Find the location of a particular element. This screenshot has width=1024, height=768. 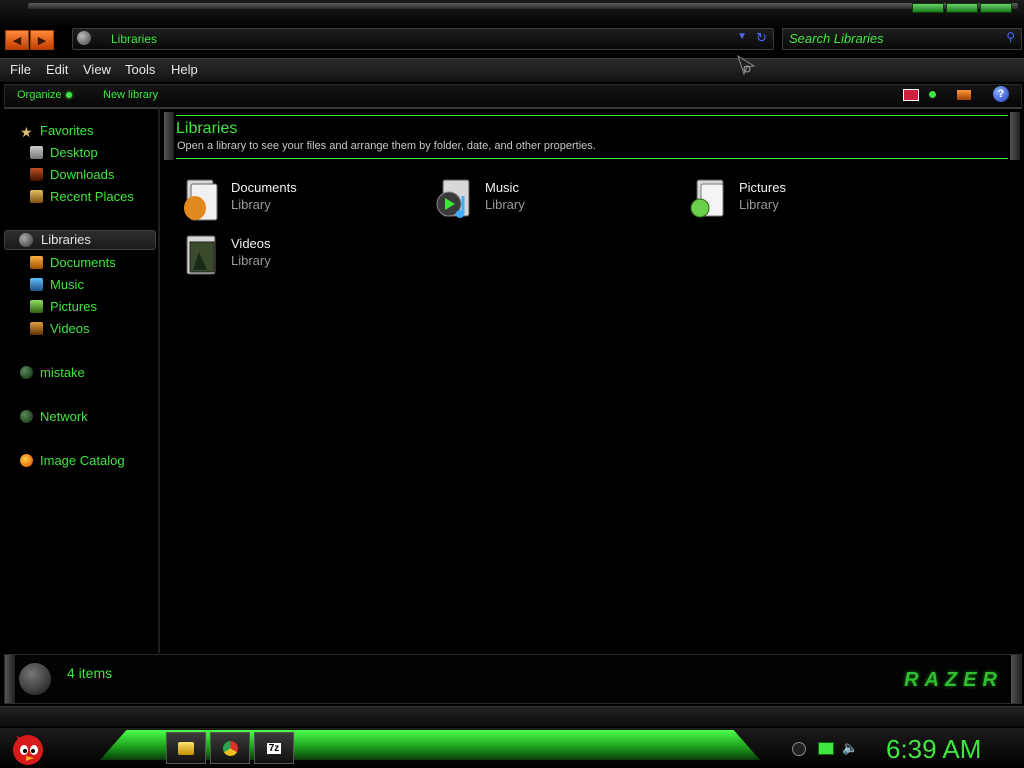

organize-button: Organize is located at coordinates (44, 95).